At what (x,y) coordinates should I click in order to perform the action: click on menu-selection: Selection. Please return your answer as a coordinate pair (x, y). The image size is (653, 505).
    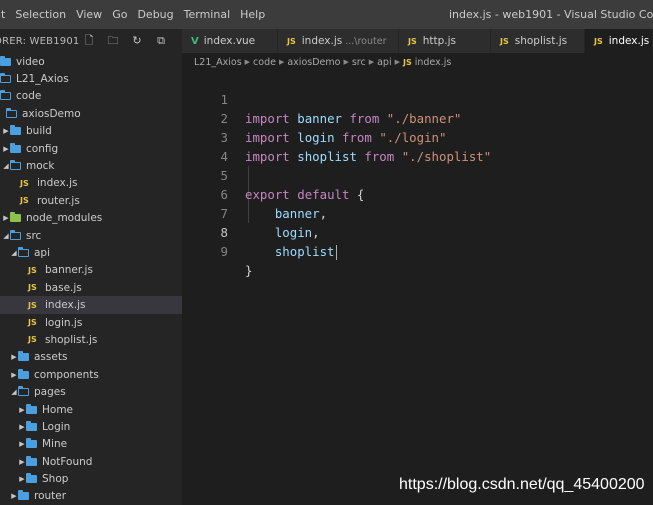
    Looking at the image, I should click on (40, 14).